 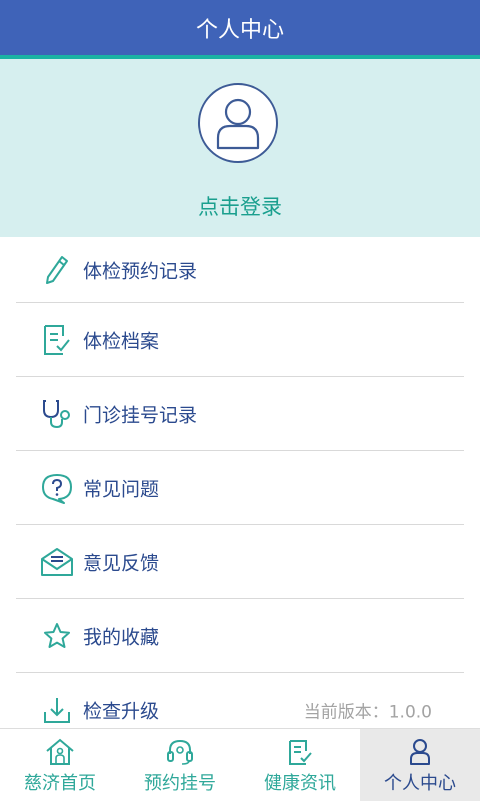 I want to click on tab-label: 预约挂号, so click(x=180, y=783).